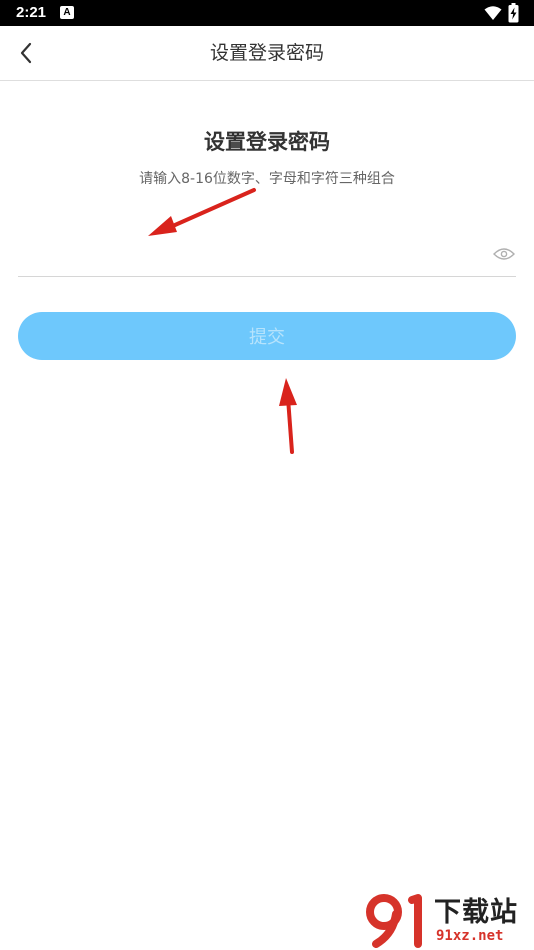 Image resolution: width=534 pixels, height=950 pixels. I want to click on watermark-url: 91xz.net, so click(470, 936).